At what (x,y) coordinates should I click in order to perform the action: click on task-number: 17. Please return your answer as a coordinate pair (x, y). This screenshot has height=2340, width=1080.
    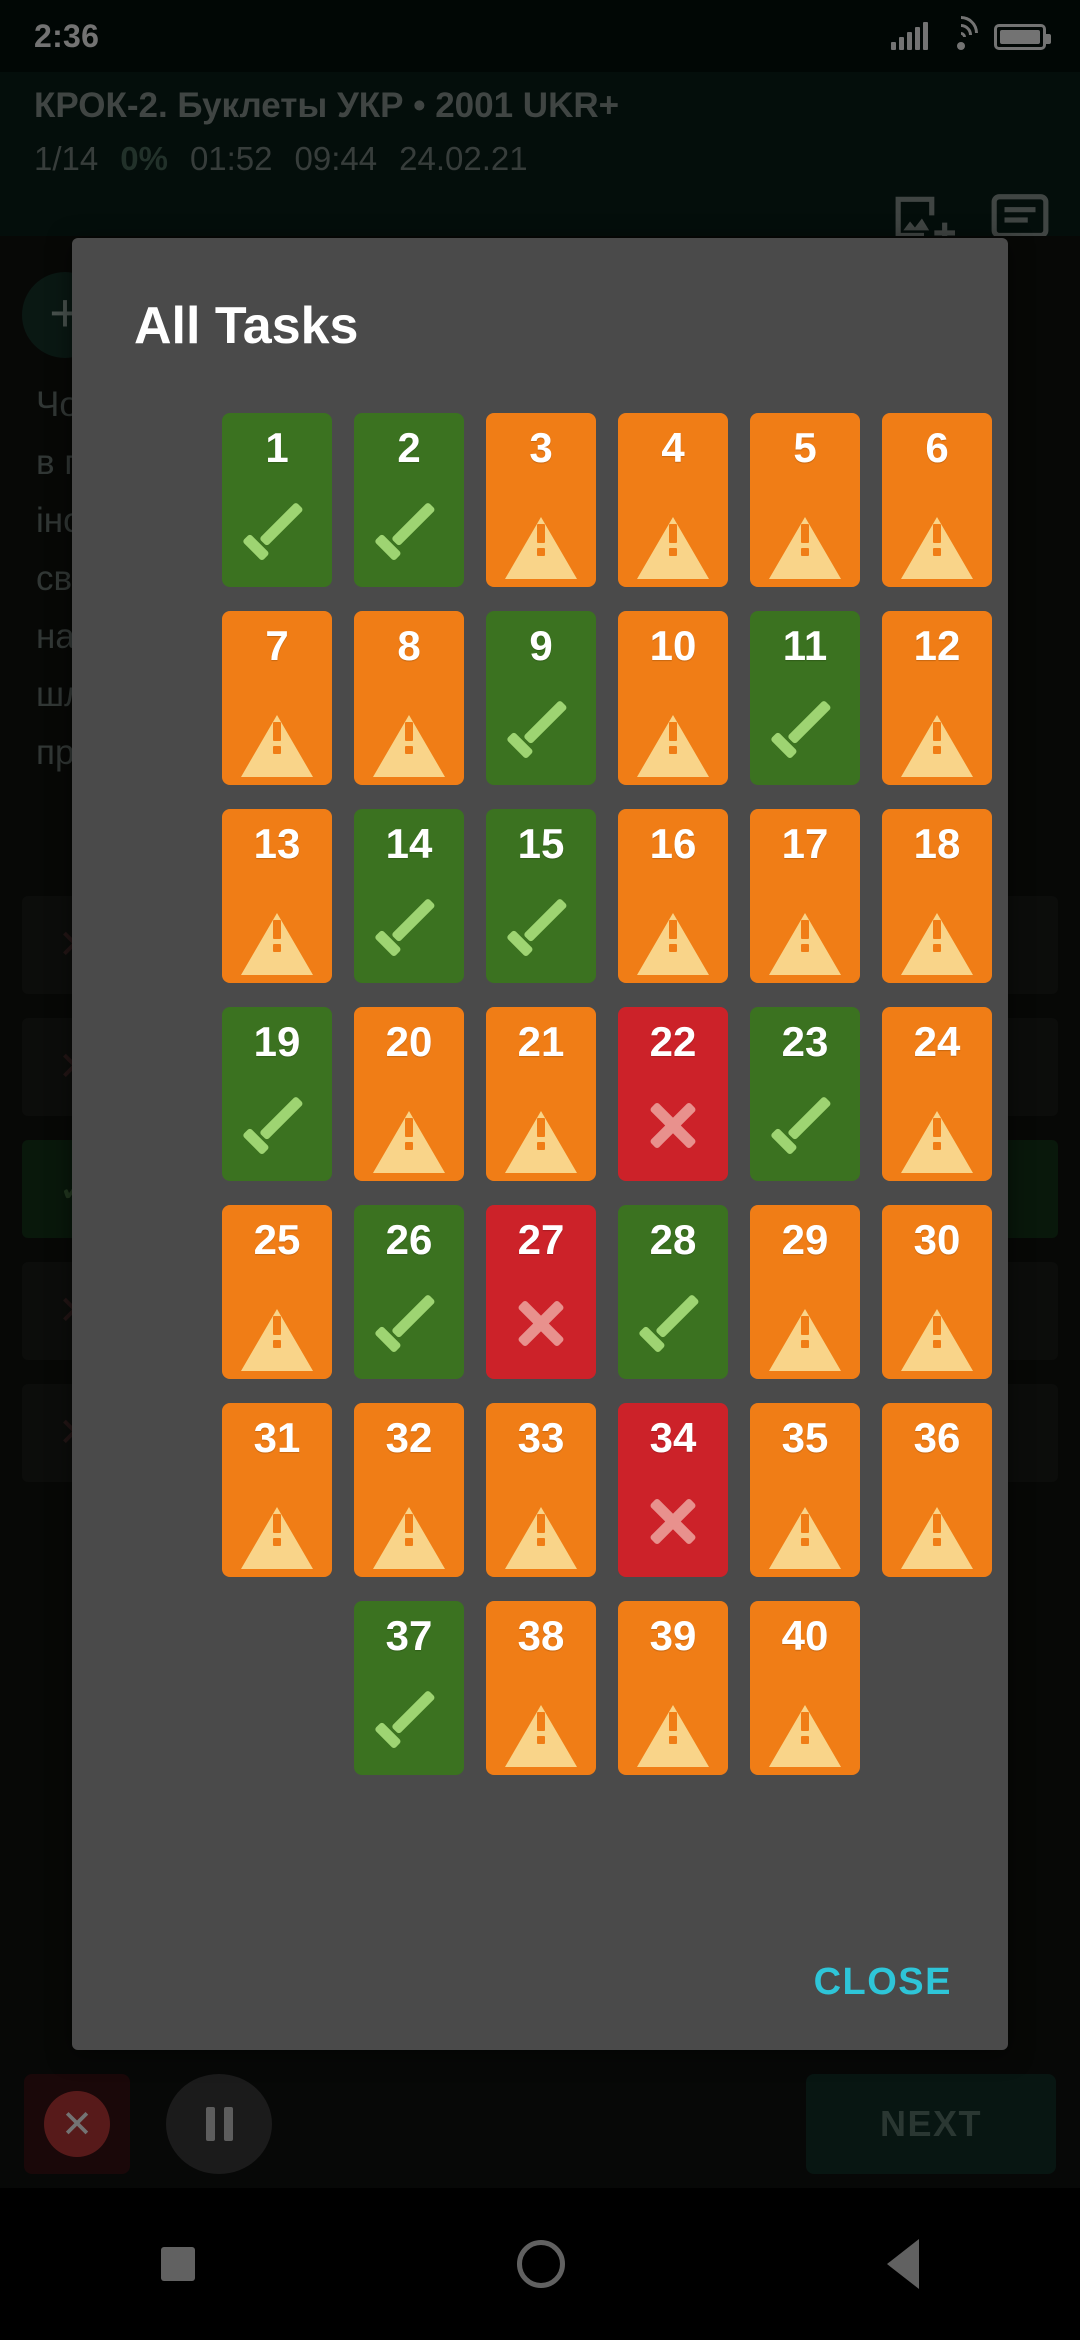
    Looking at the image, I should click on (805, 843).